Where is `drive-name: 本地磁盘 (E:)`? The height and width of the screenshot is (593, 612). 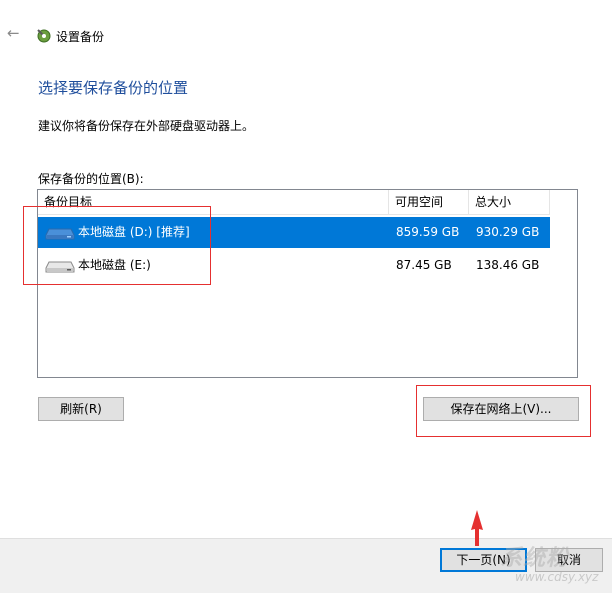 drive-name: 本地磁盘 (E:) is located at coordinates (114, 265).